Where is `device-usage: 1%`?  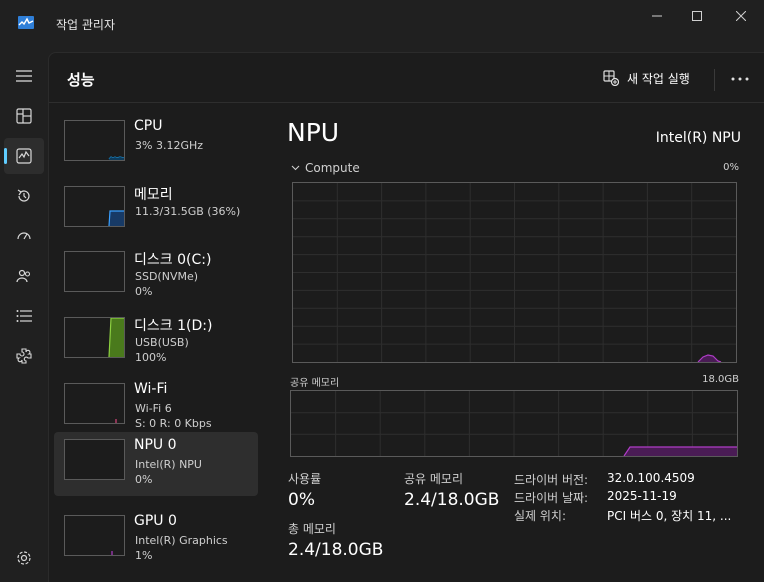
device-usage: 1% is located at coordinates (144, 555).